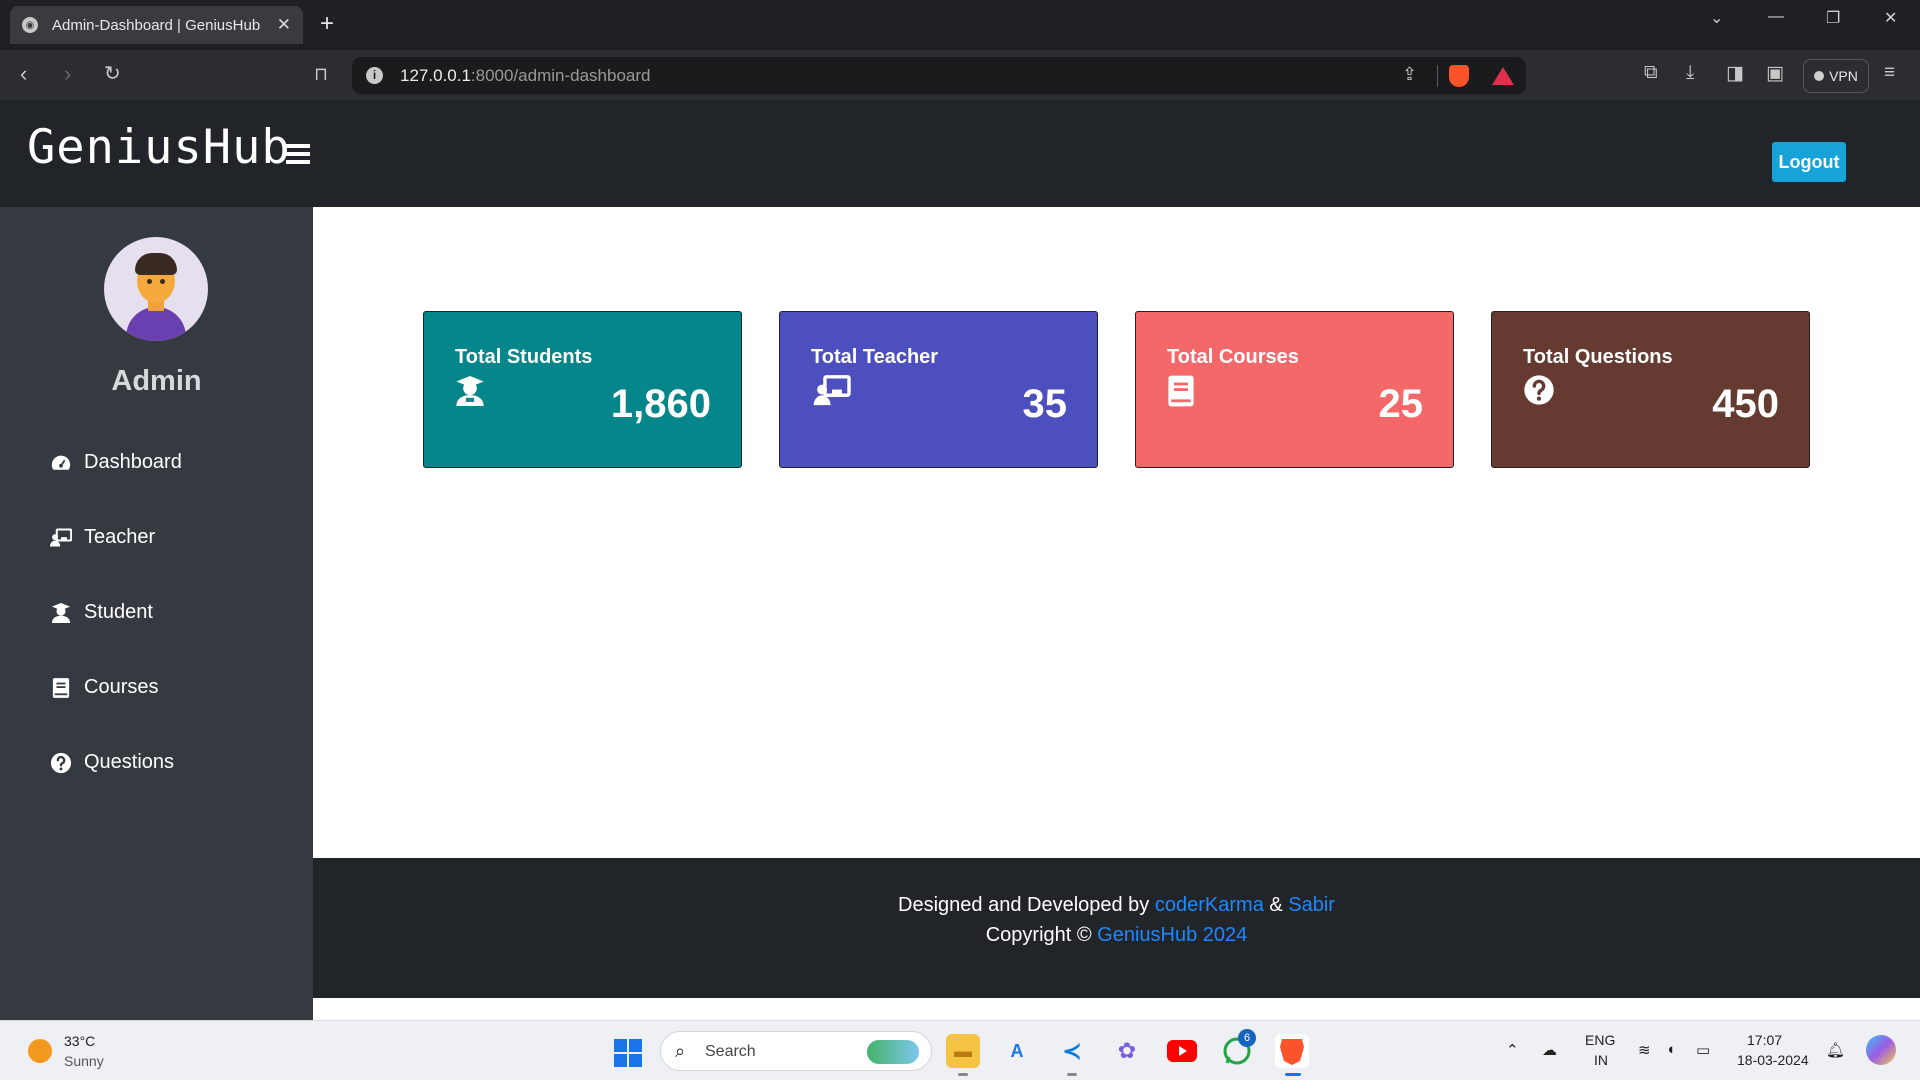 Image resolution: width=1920 pixels, height=1080 pixels. I want to click on restore-button: ❐, so click(1833, 18).